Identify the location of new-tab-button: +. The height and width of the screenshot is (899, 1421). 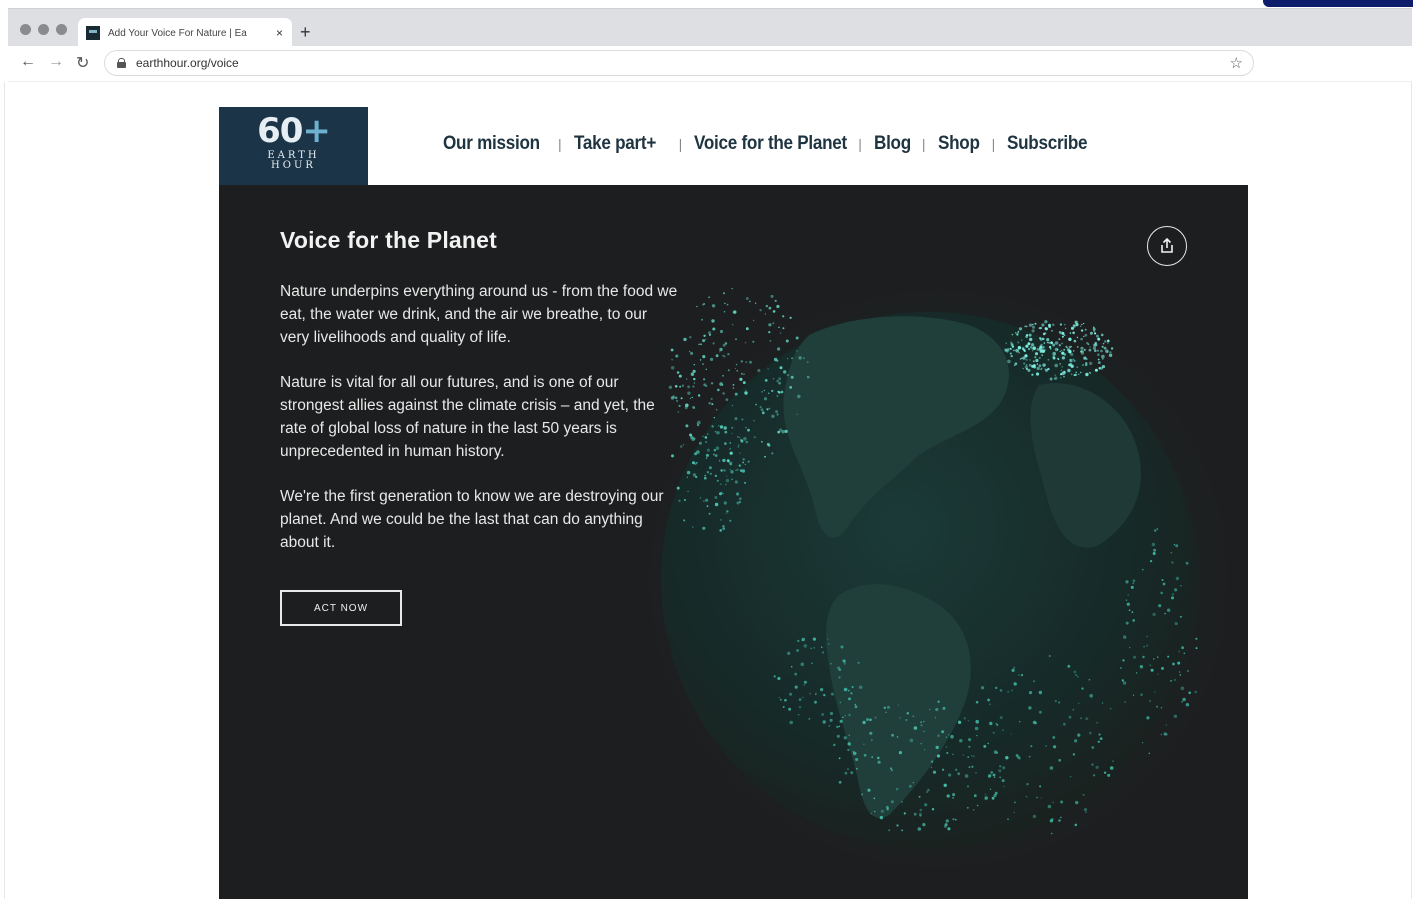
(305, 32).